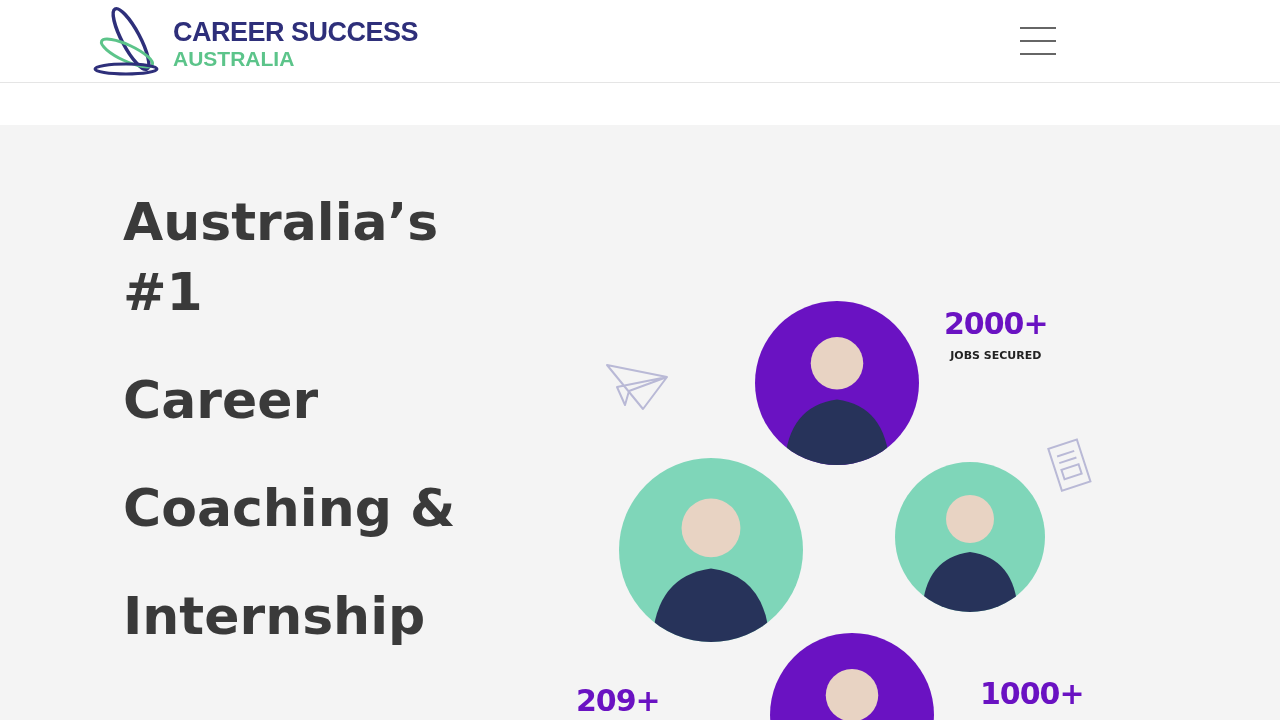 This screenshot has width=1280, height=720. I want to click on paper-plane-icon, so click(637, 387).